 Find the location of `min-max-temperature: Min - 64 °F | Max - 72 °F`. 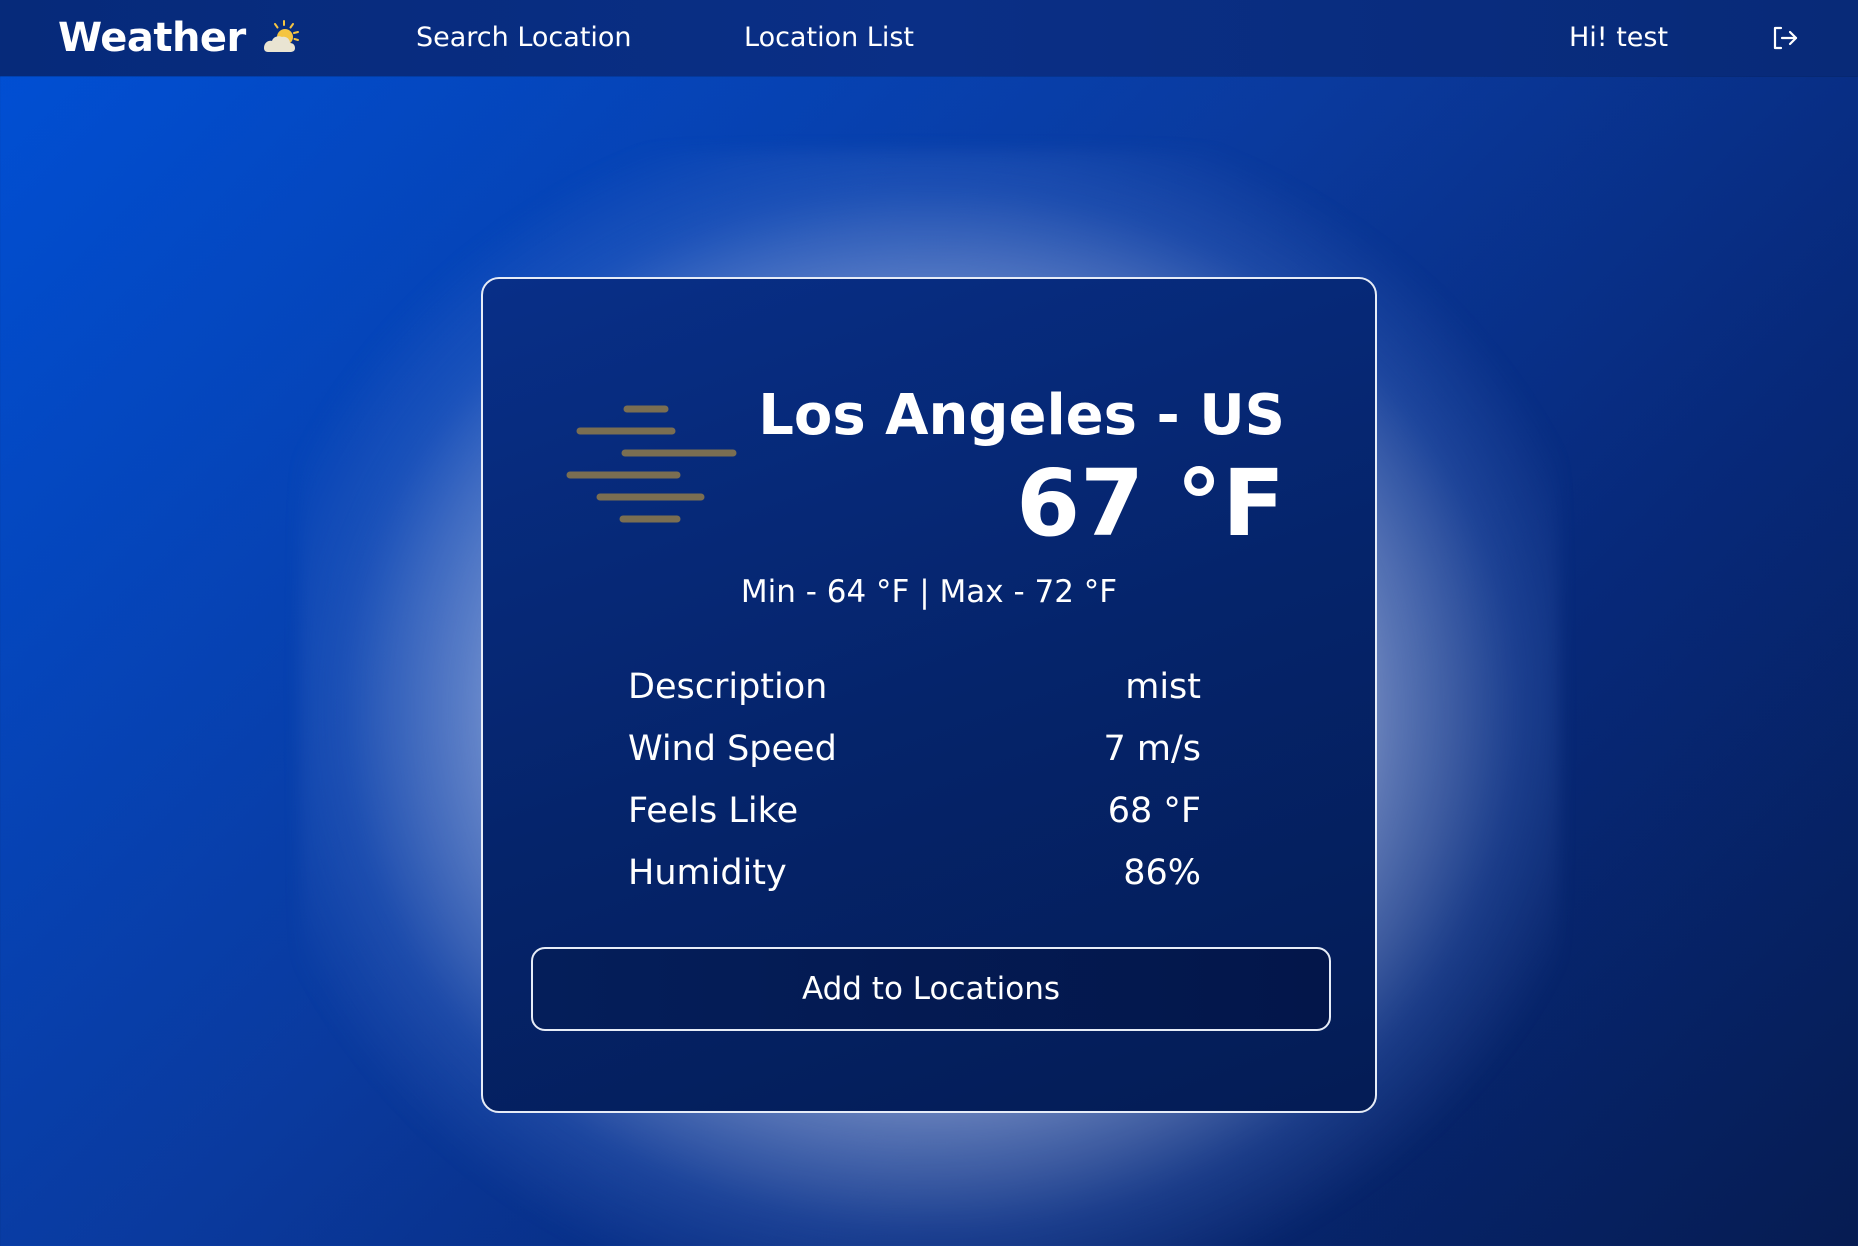

min-max-temperature: Min - 64 °F | Max - 72 °F is located at coordinates (929, 592).